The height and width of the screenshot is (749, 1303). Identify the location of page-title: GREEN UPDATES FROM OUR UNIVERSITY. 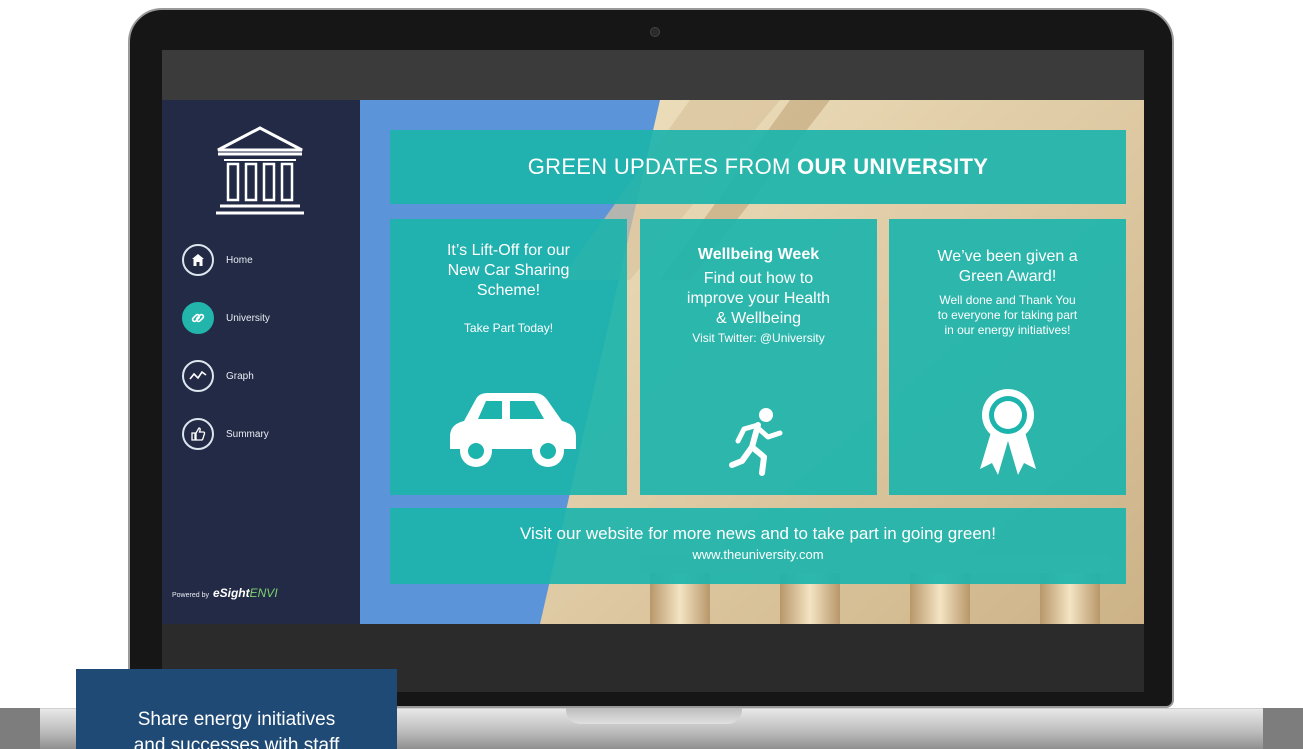
(758, 167).